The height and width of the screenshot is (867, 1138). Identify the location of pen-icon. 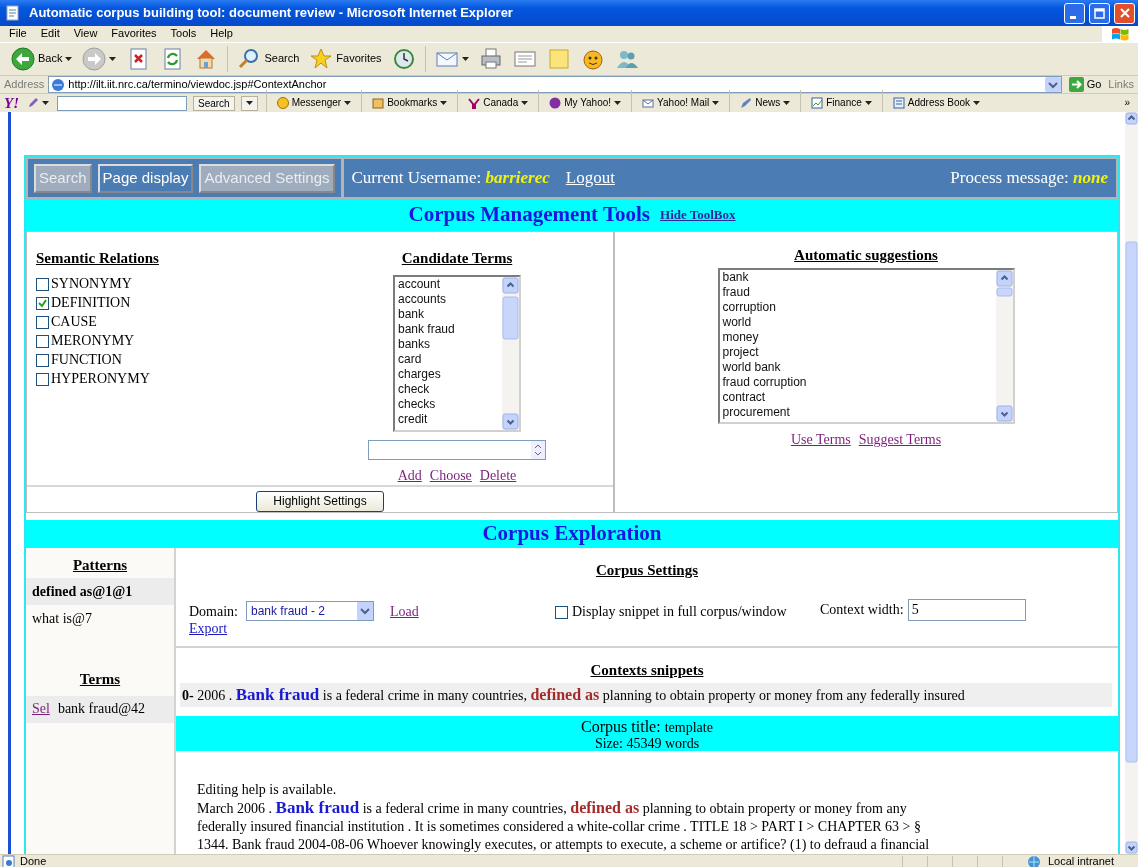
(746, 103).